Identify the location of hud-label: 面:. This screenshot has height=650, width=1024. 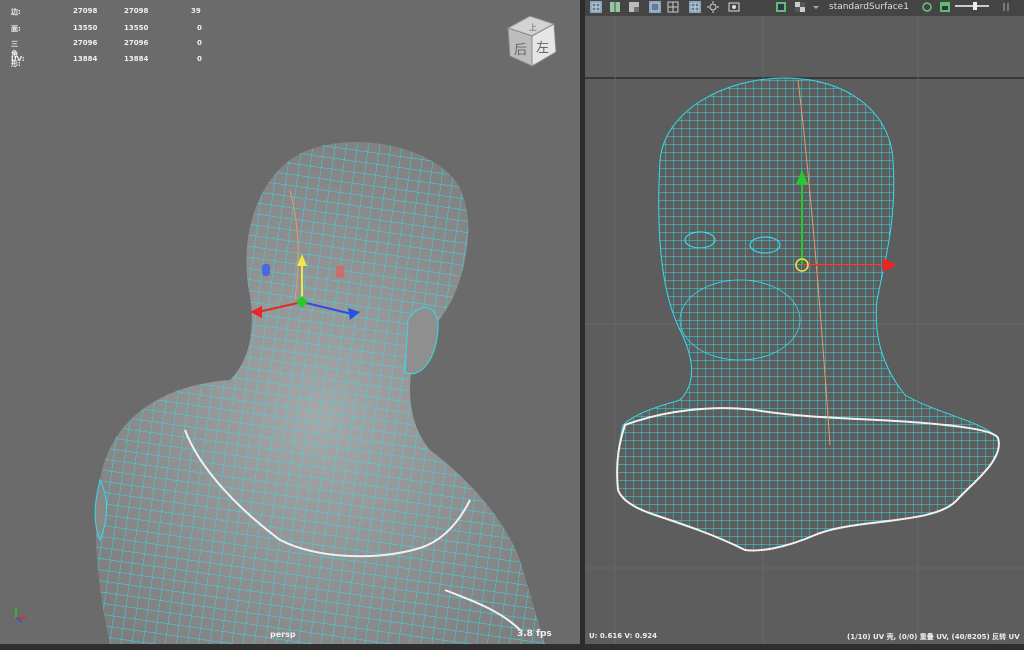
(16, 29).